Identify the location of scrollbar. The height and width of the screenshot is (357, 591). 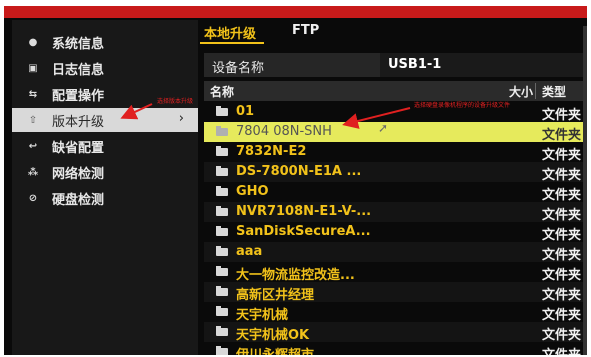
(585, 190).